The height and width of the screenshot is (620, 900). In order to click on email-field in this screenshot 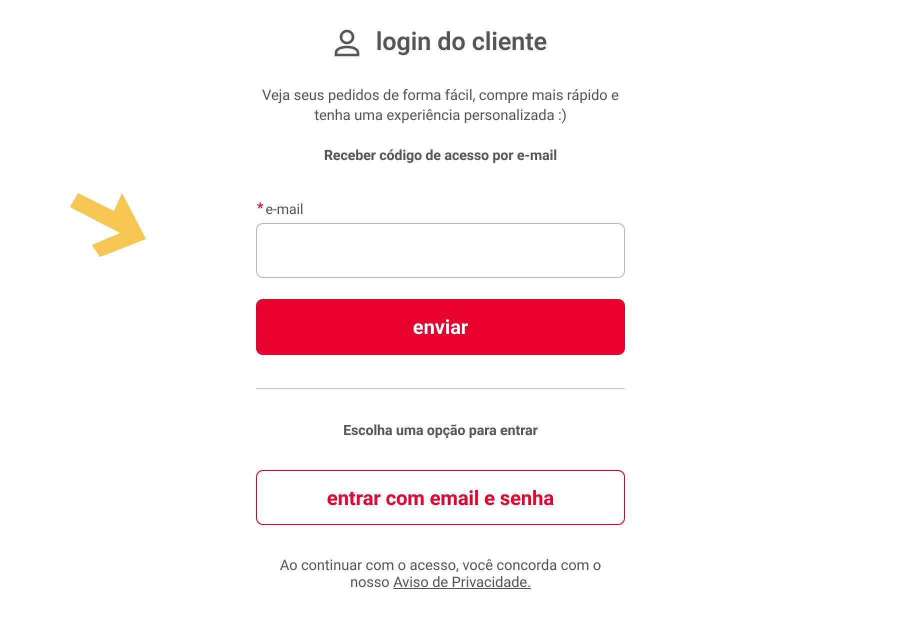, I will do `click(440, 250)`.